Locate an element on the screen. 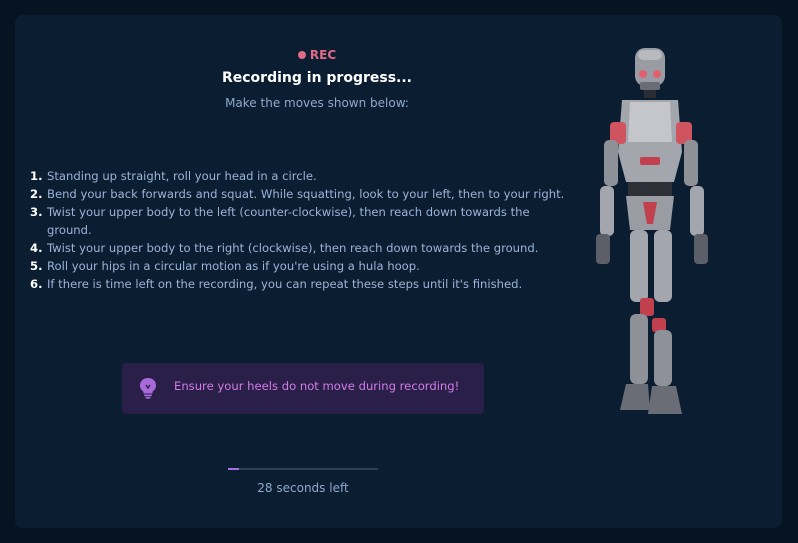 The height and width of the screenshot is (543, 798). time-left-label: 28 seconds left is located at coordinates (303, 488).